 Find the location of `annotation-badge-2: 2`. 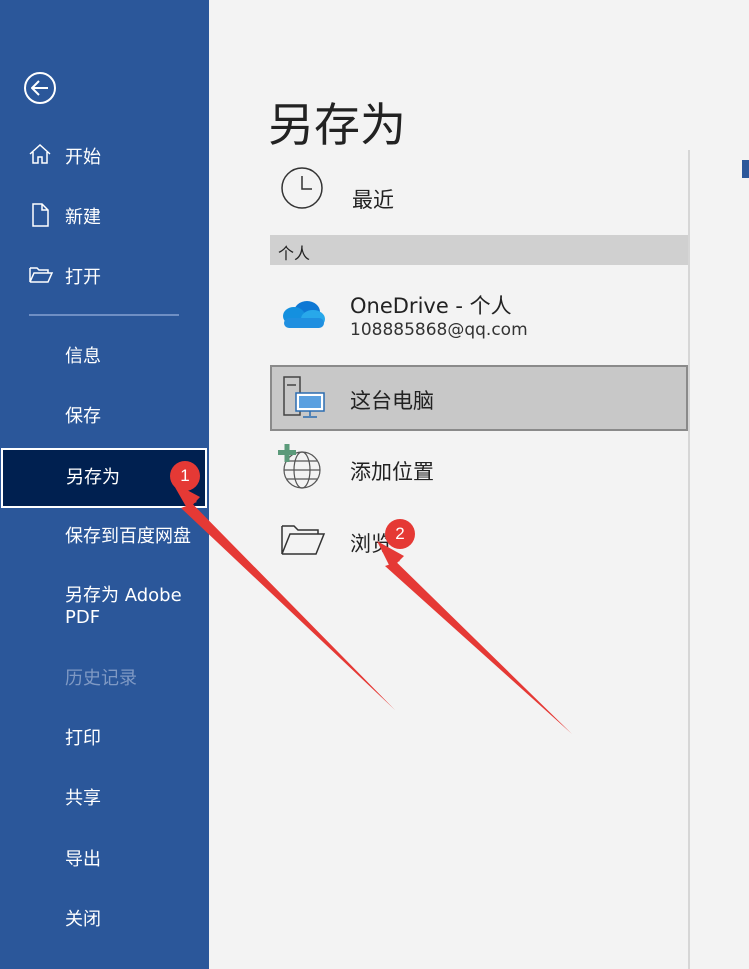

annotation-badge-2: 2 is located at coordinates (400, 534).